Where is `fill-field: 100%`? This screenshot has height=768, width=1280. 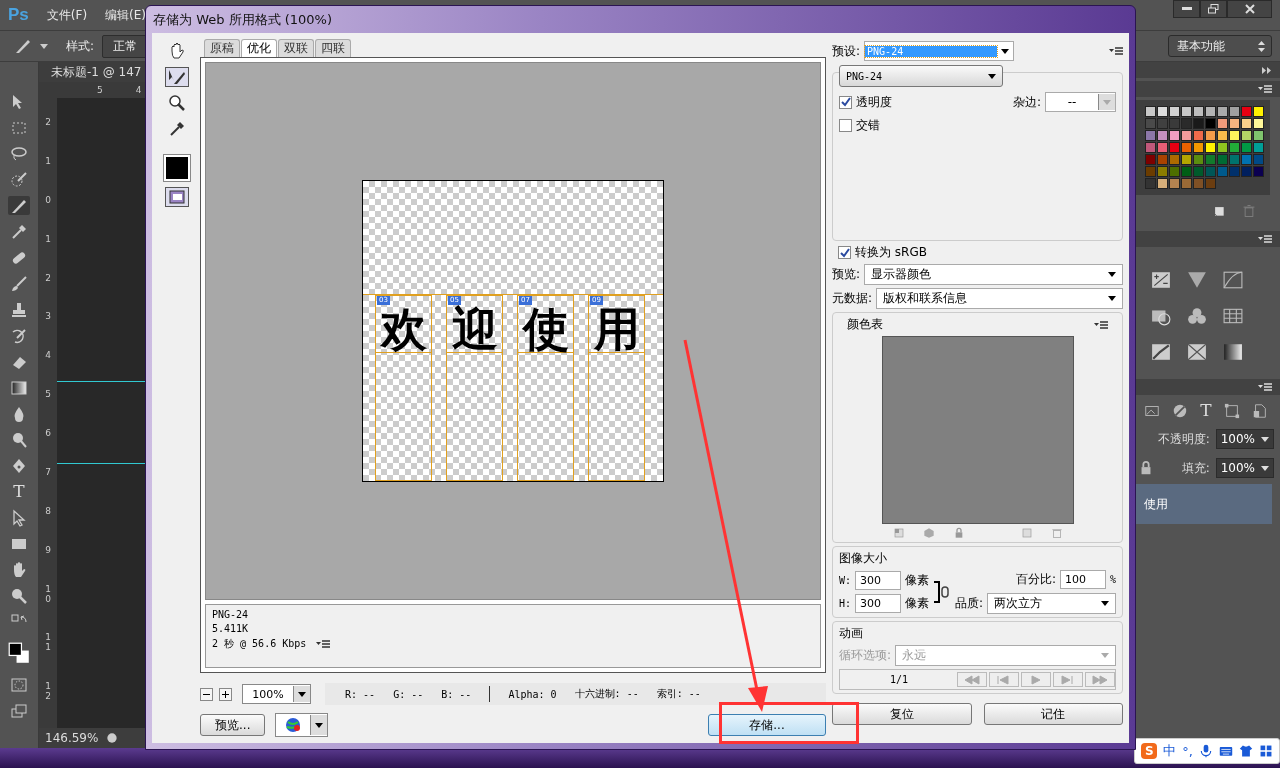 fill-field: 100% is located at coordinates (1244, 468).